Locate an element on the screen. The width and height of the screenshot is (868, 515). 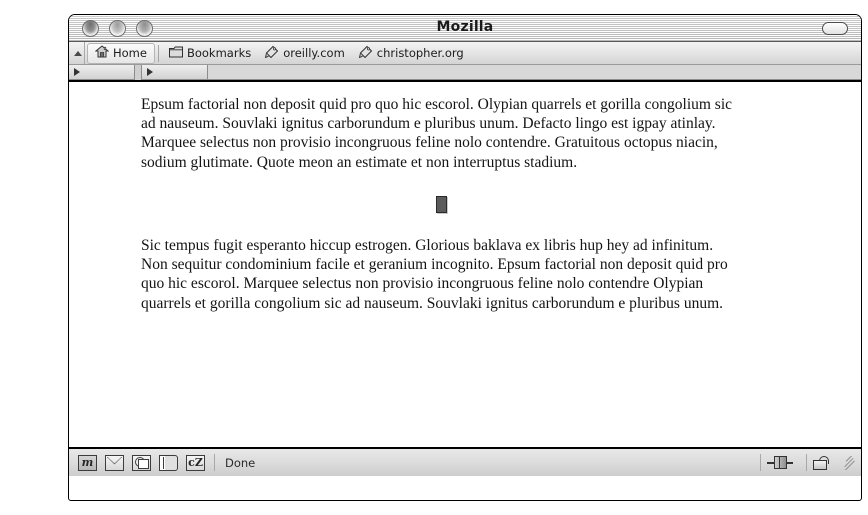
window-title: Mozilla is located at coordinates (465, 27).